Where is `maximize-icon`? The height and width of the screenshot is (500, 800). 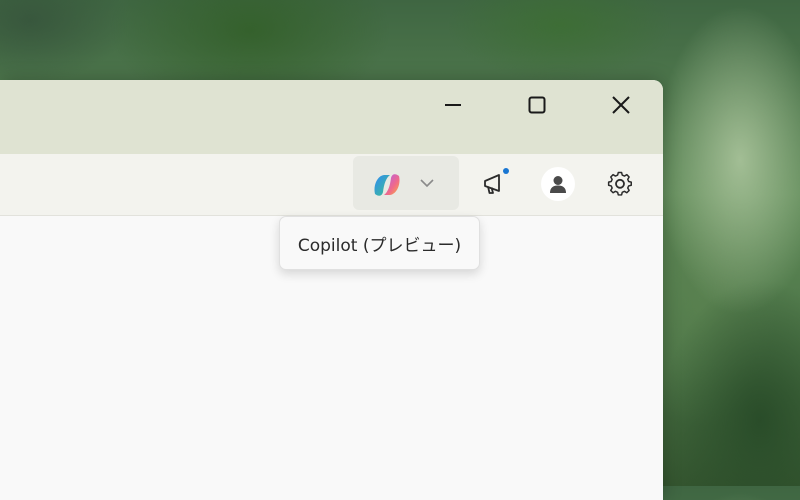
maximize-icon is located at coordinates (537, 105).